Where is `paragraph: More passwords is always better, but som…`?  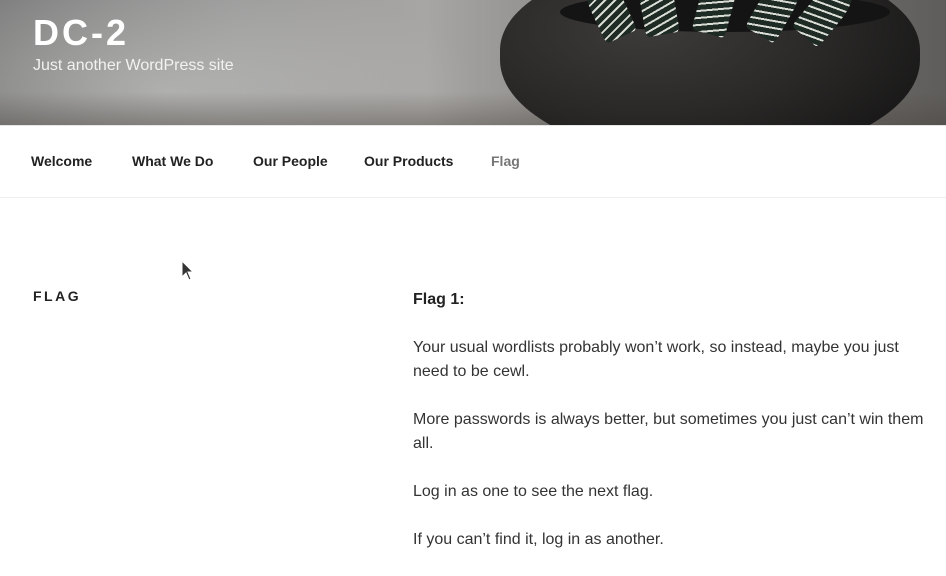 paragraph: More passwords is always better, but som… is located at coordinates (668, 431).